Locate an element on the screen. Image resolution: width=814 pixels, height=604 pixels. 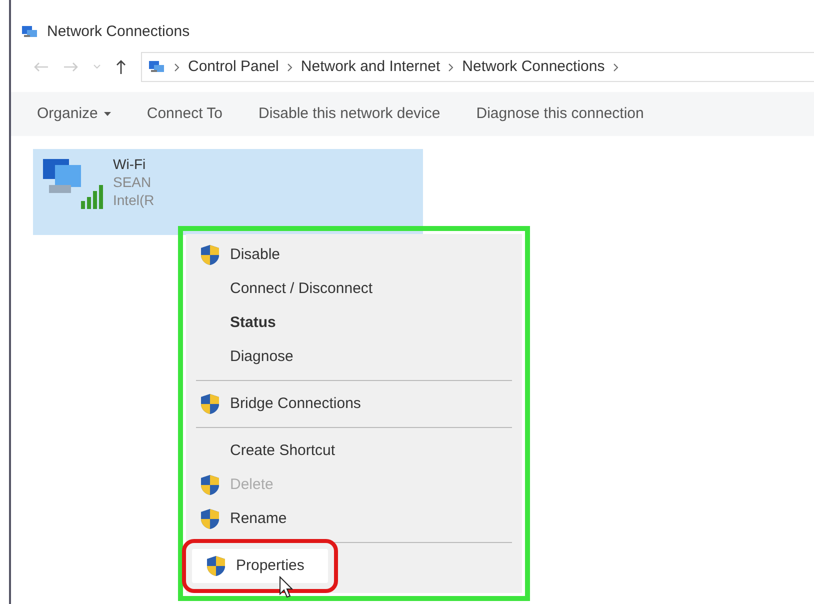
menu-item: Rename is located at coordinates (354, 519).